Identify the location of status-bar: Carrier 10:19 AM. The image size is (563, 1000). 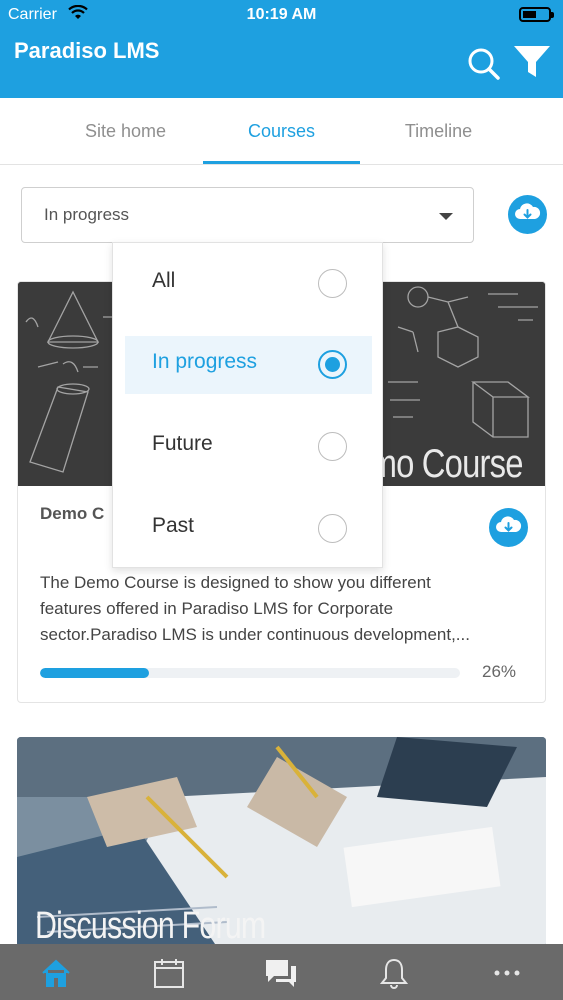
(281, 15).